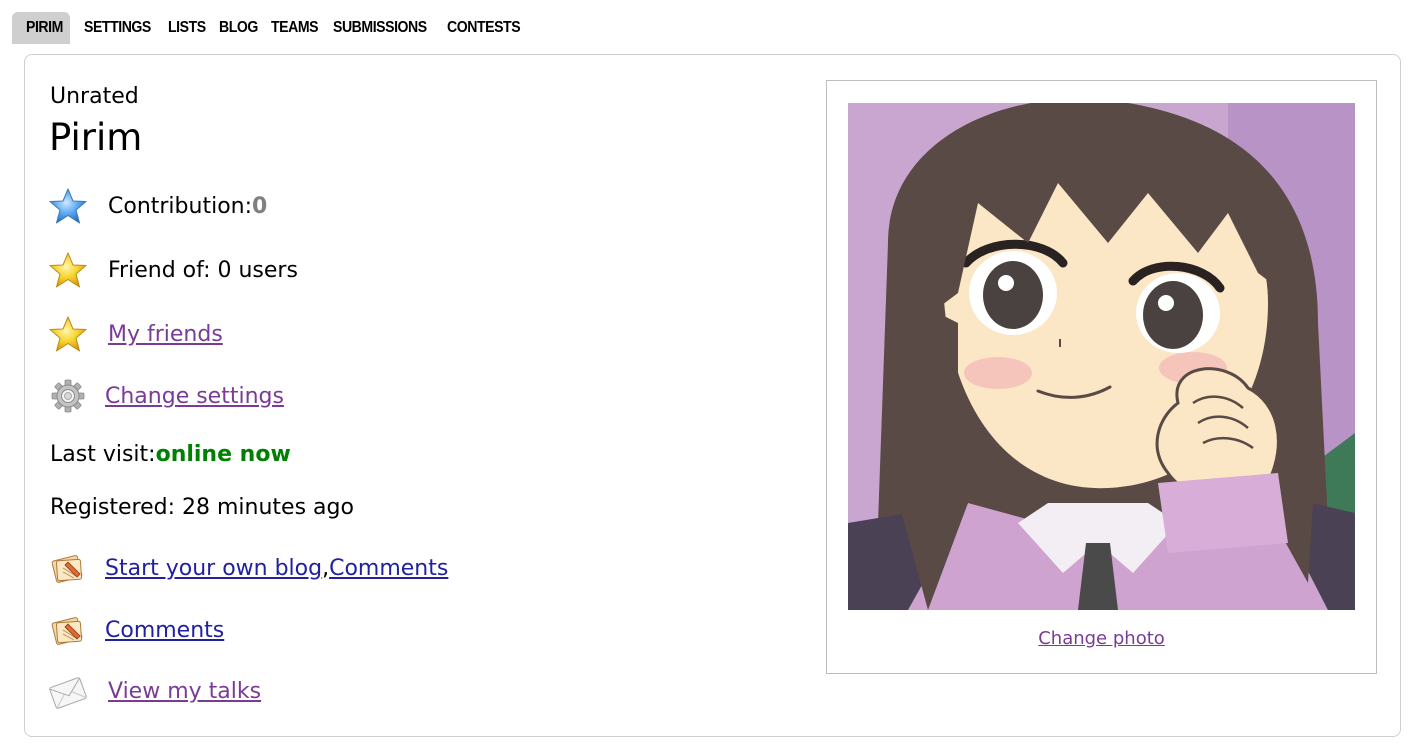  Describe the element at coordinates (165, 334) in the screenshot. I see `my-friends-link: My friends` at that location.